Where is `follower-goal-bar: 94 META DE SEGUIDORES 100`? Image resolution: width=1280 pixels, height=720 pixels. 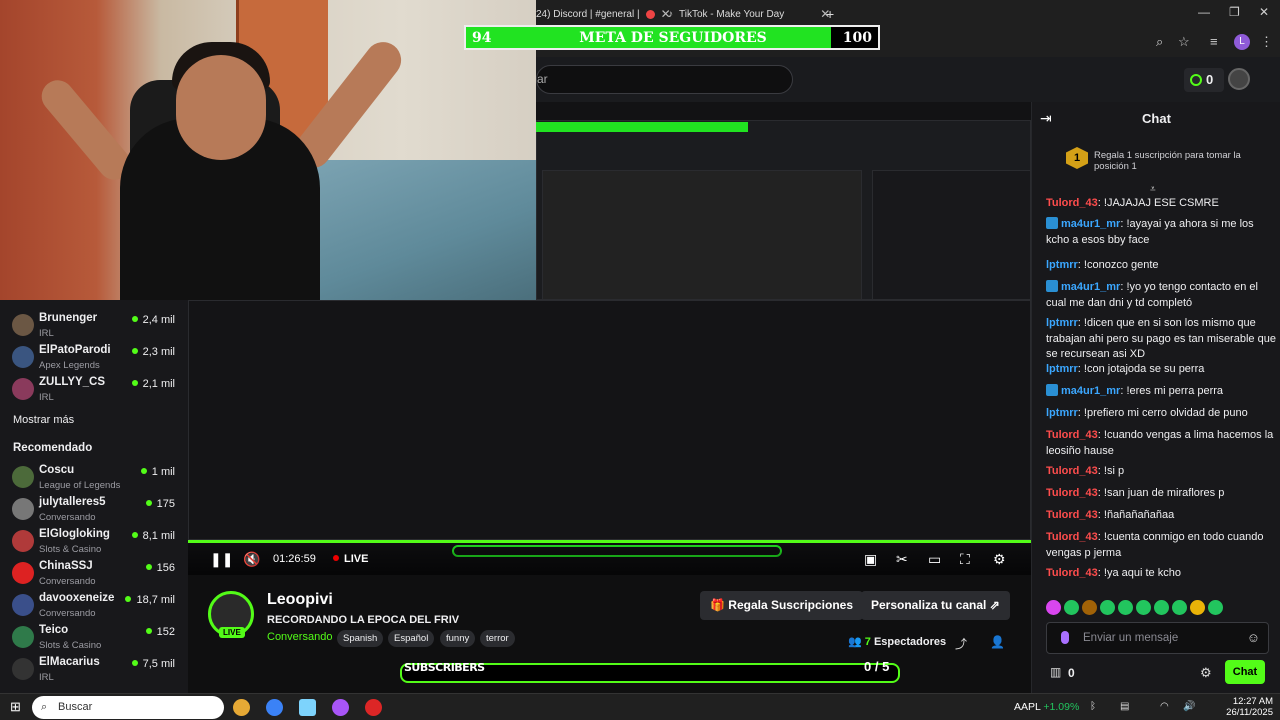
follower-goal-bar: 94 META DE SEGUIDORES 100 is located at coordinates (672, 37).